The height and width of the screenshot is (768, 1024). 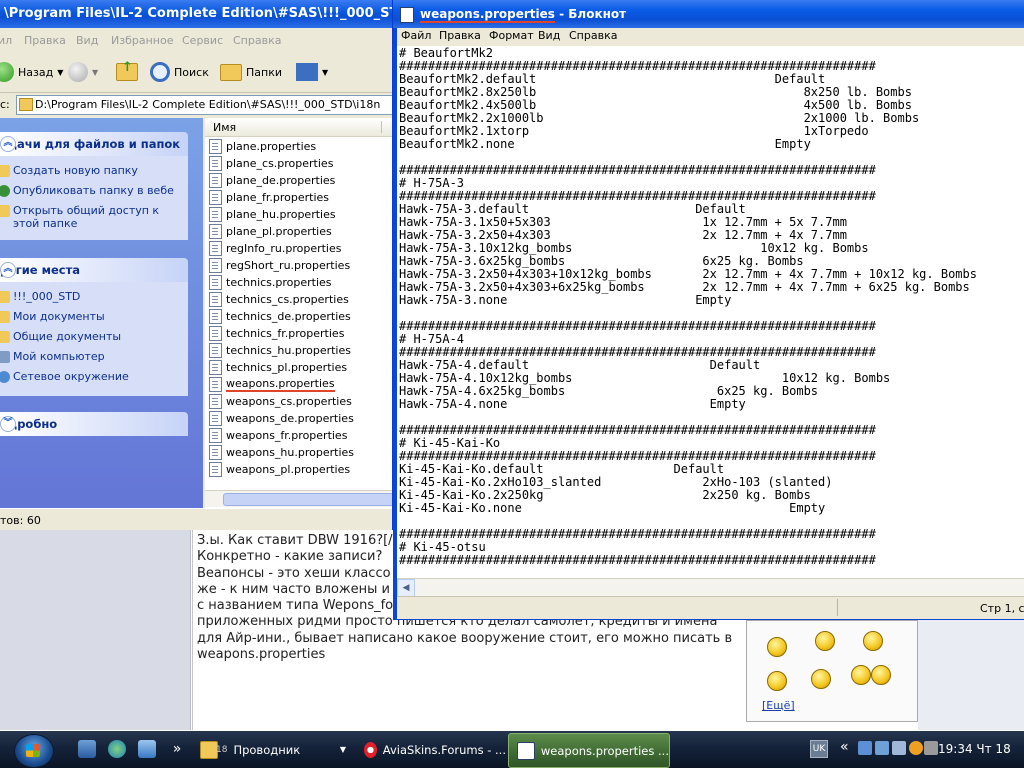 I want to click on horizontal-scrollbar, so click(x=298, y=498).